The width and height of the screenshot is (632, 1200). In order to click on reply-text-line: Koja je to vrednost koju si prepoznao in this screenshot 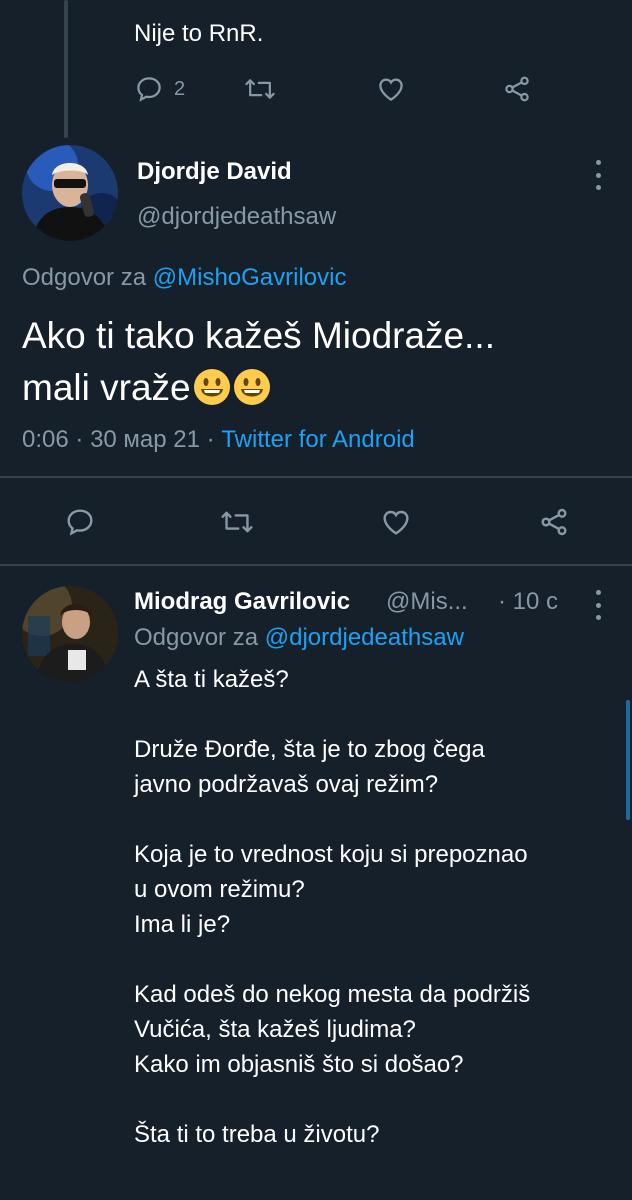, I will do `click(331, 854)`.